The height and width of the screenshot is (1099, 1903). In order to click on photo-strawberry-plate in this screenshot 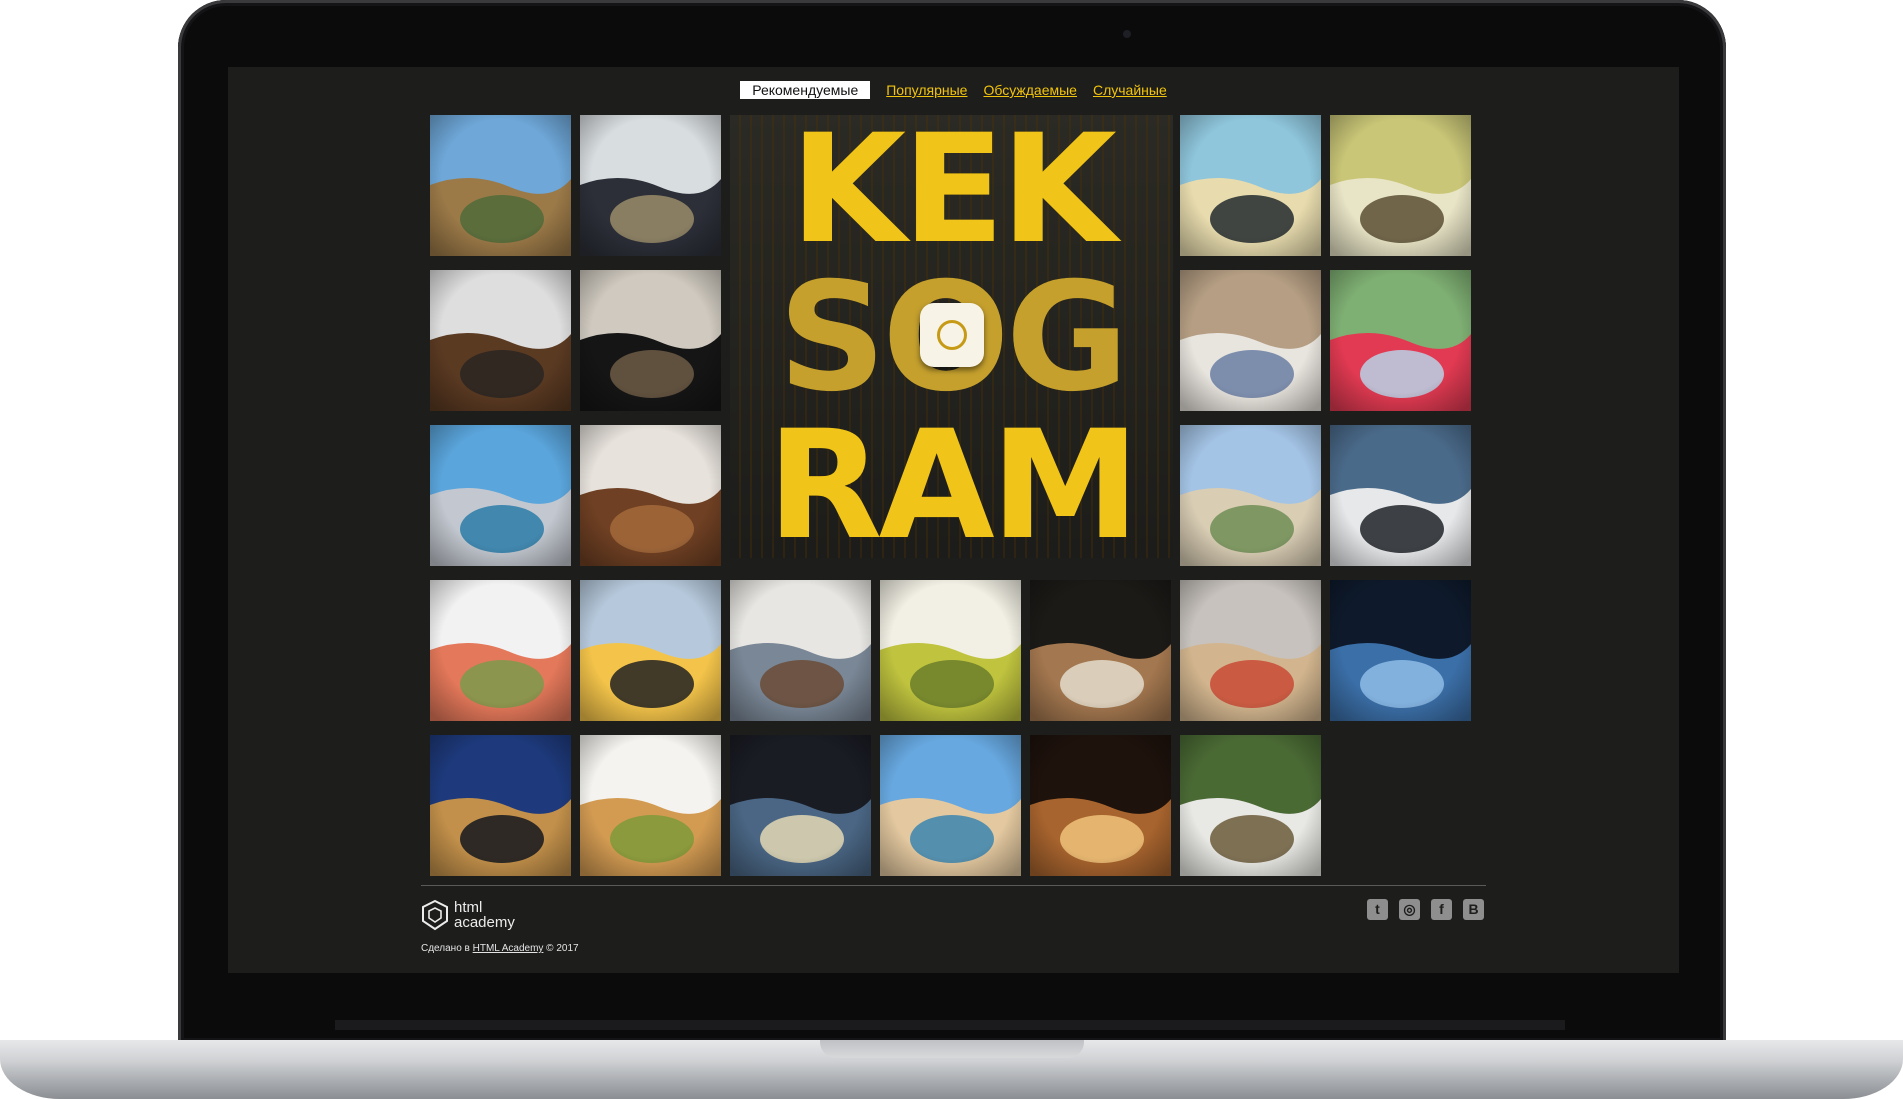, I will do `click(1250, 340)`.